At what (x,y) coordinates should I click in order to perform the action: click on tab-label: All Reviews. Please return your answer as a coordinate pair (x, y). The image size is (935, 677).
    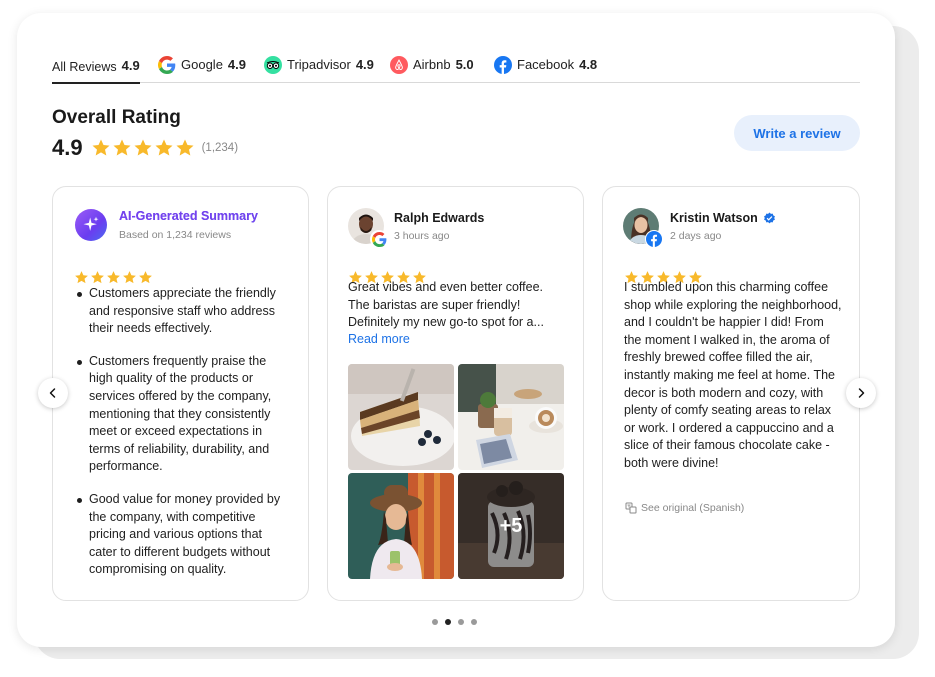
    Looking at the image, I should click on (84, 67).